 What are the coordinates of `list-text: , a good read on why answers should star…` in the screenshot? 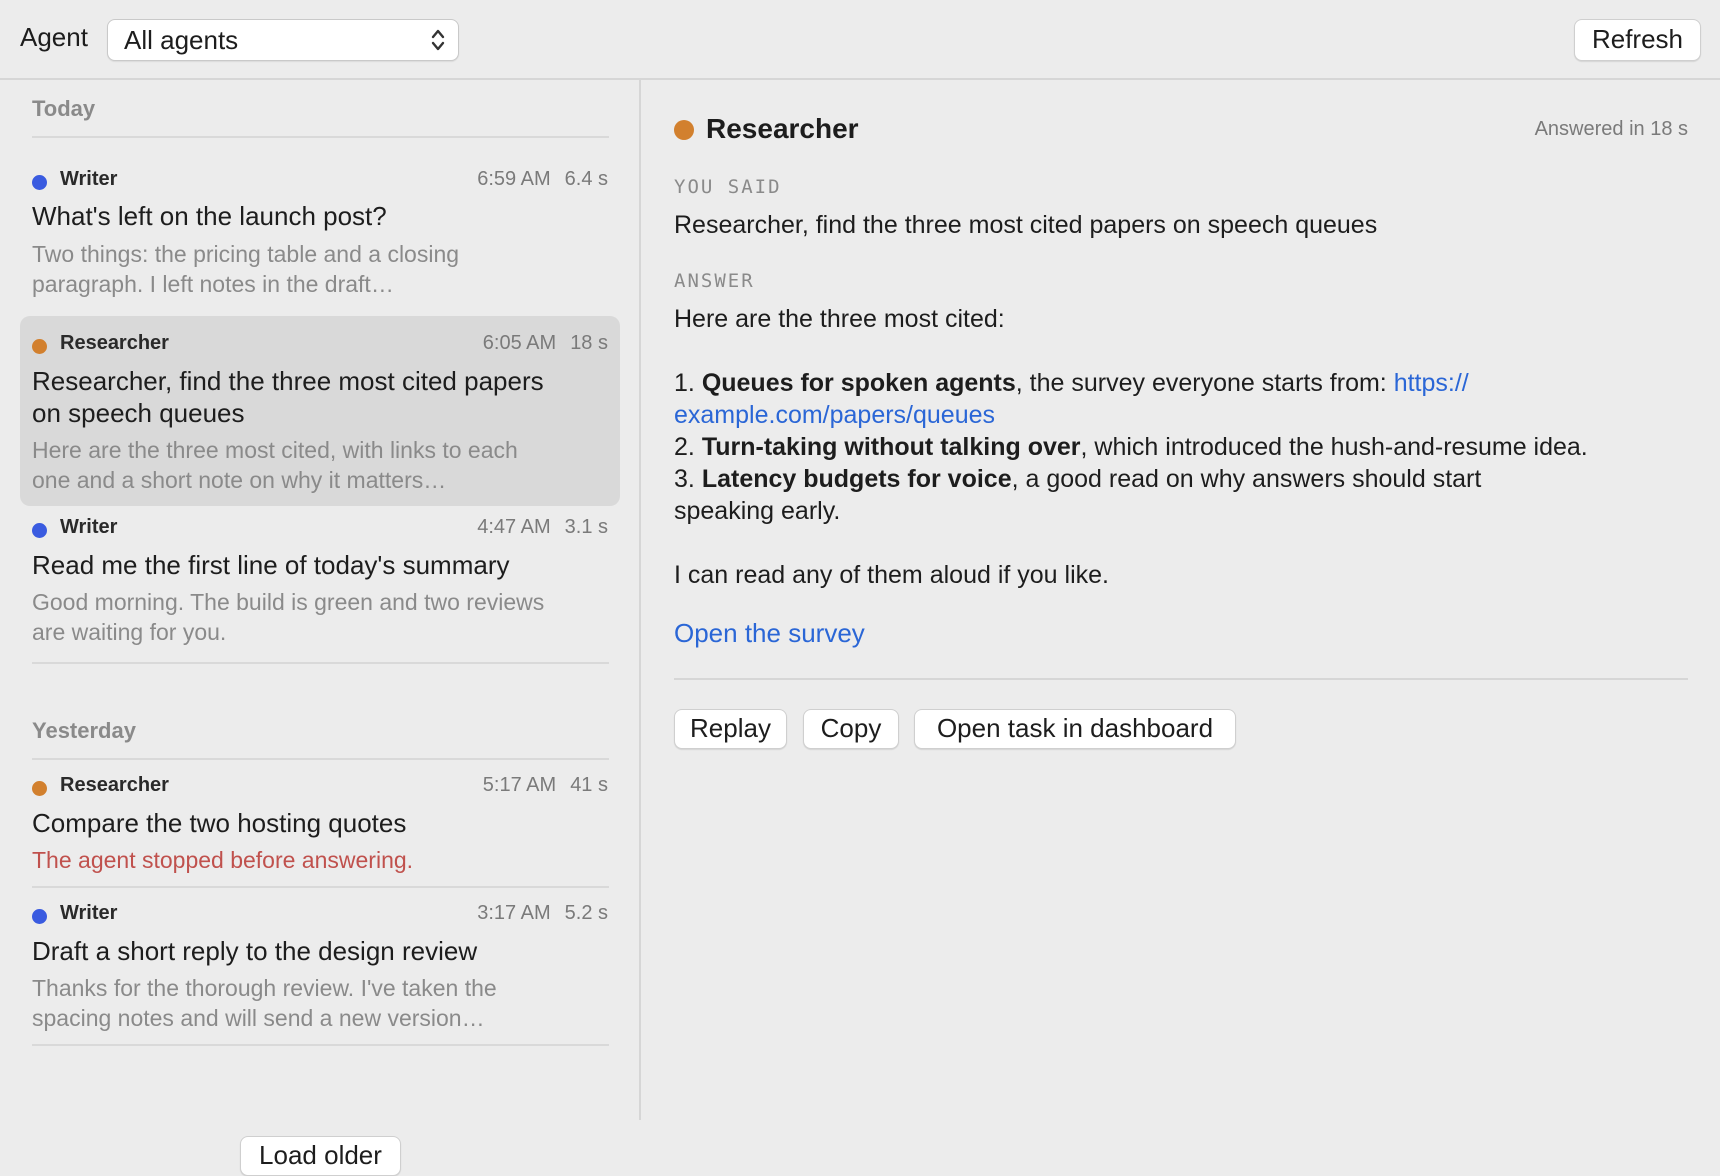 It's located at (1246, 479).